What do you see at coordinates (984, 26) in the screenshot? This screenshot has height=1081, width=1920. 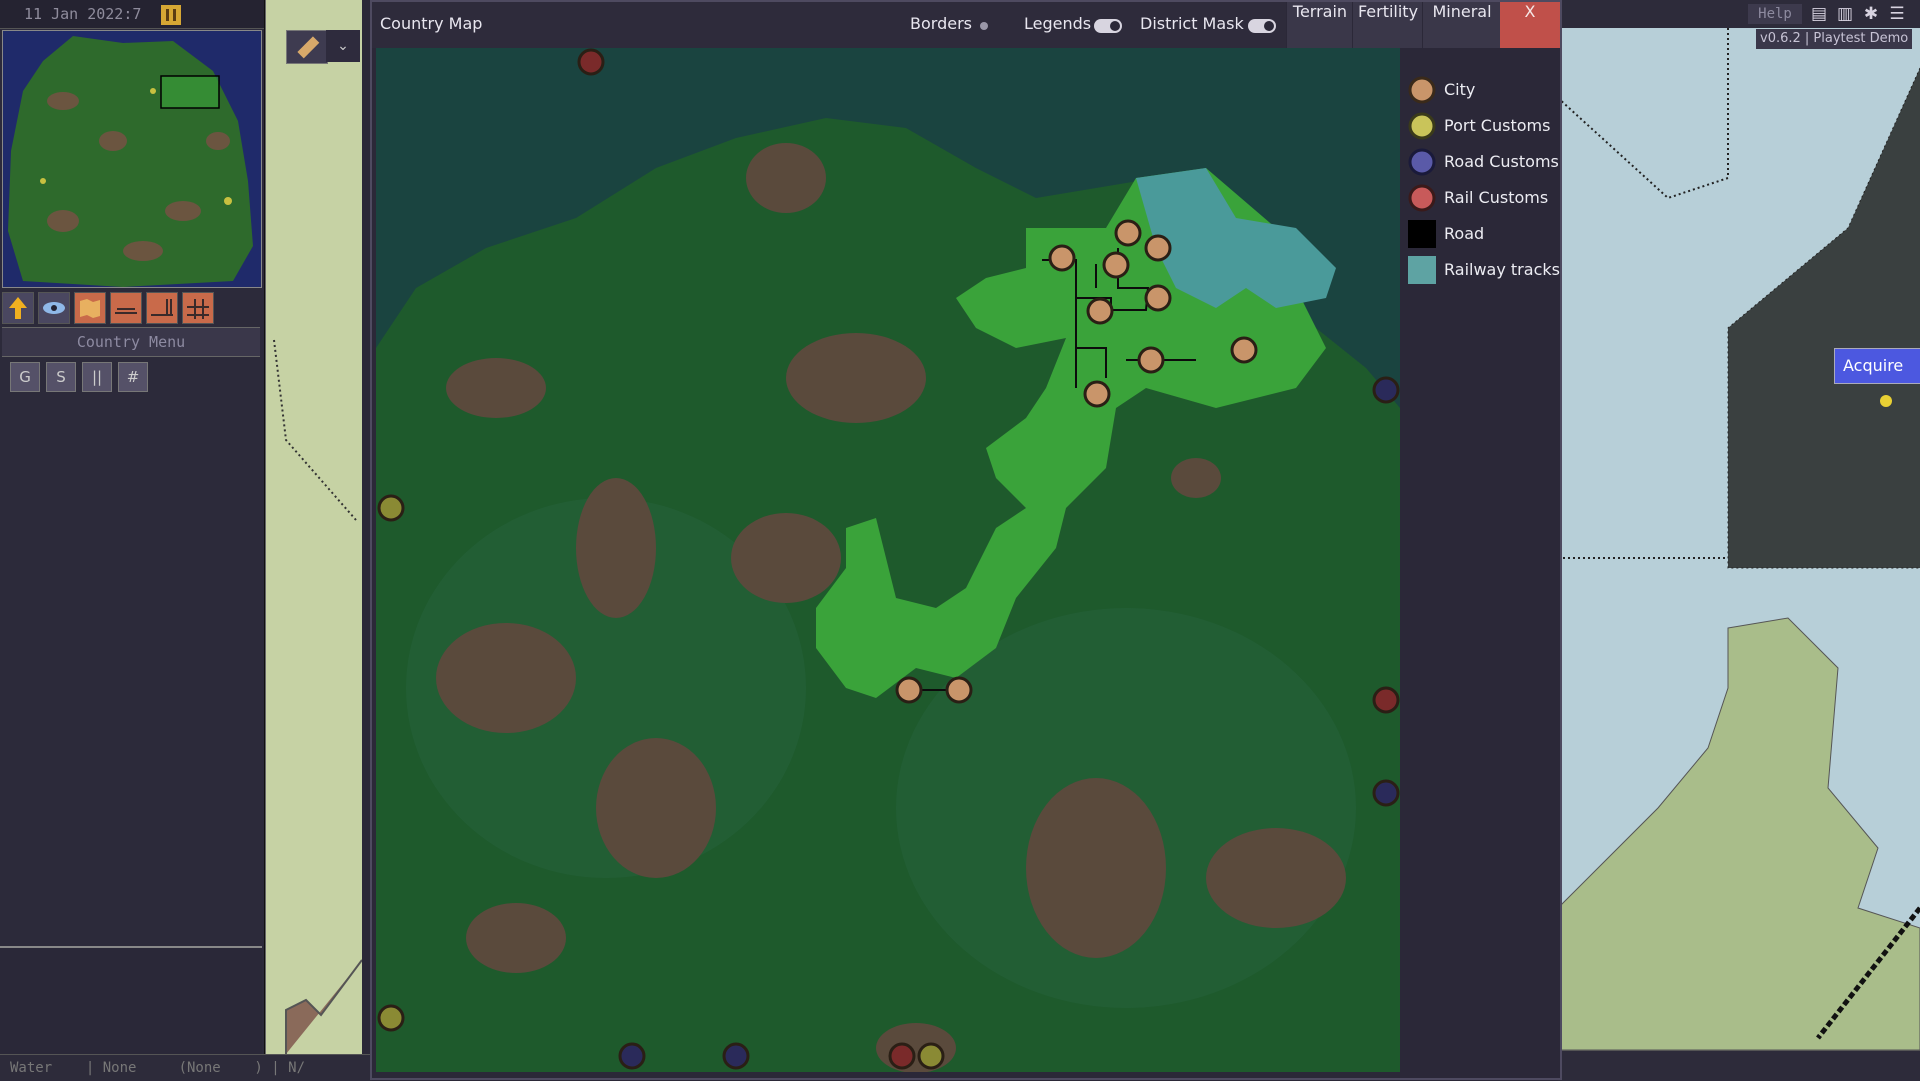 I see `borders-toggle` at bounding box center [984, 26].